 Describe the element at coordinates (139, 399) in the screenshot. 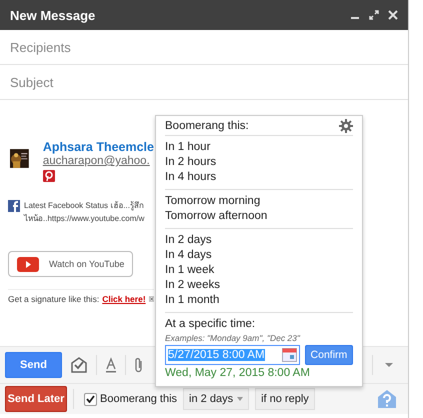

I see `checkbox-label: Boomerang this` at that location.